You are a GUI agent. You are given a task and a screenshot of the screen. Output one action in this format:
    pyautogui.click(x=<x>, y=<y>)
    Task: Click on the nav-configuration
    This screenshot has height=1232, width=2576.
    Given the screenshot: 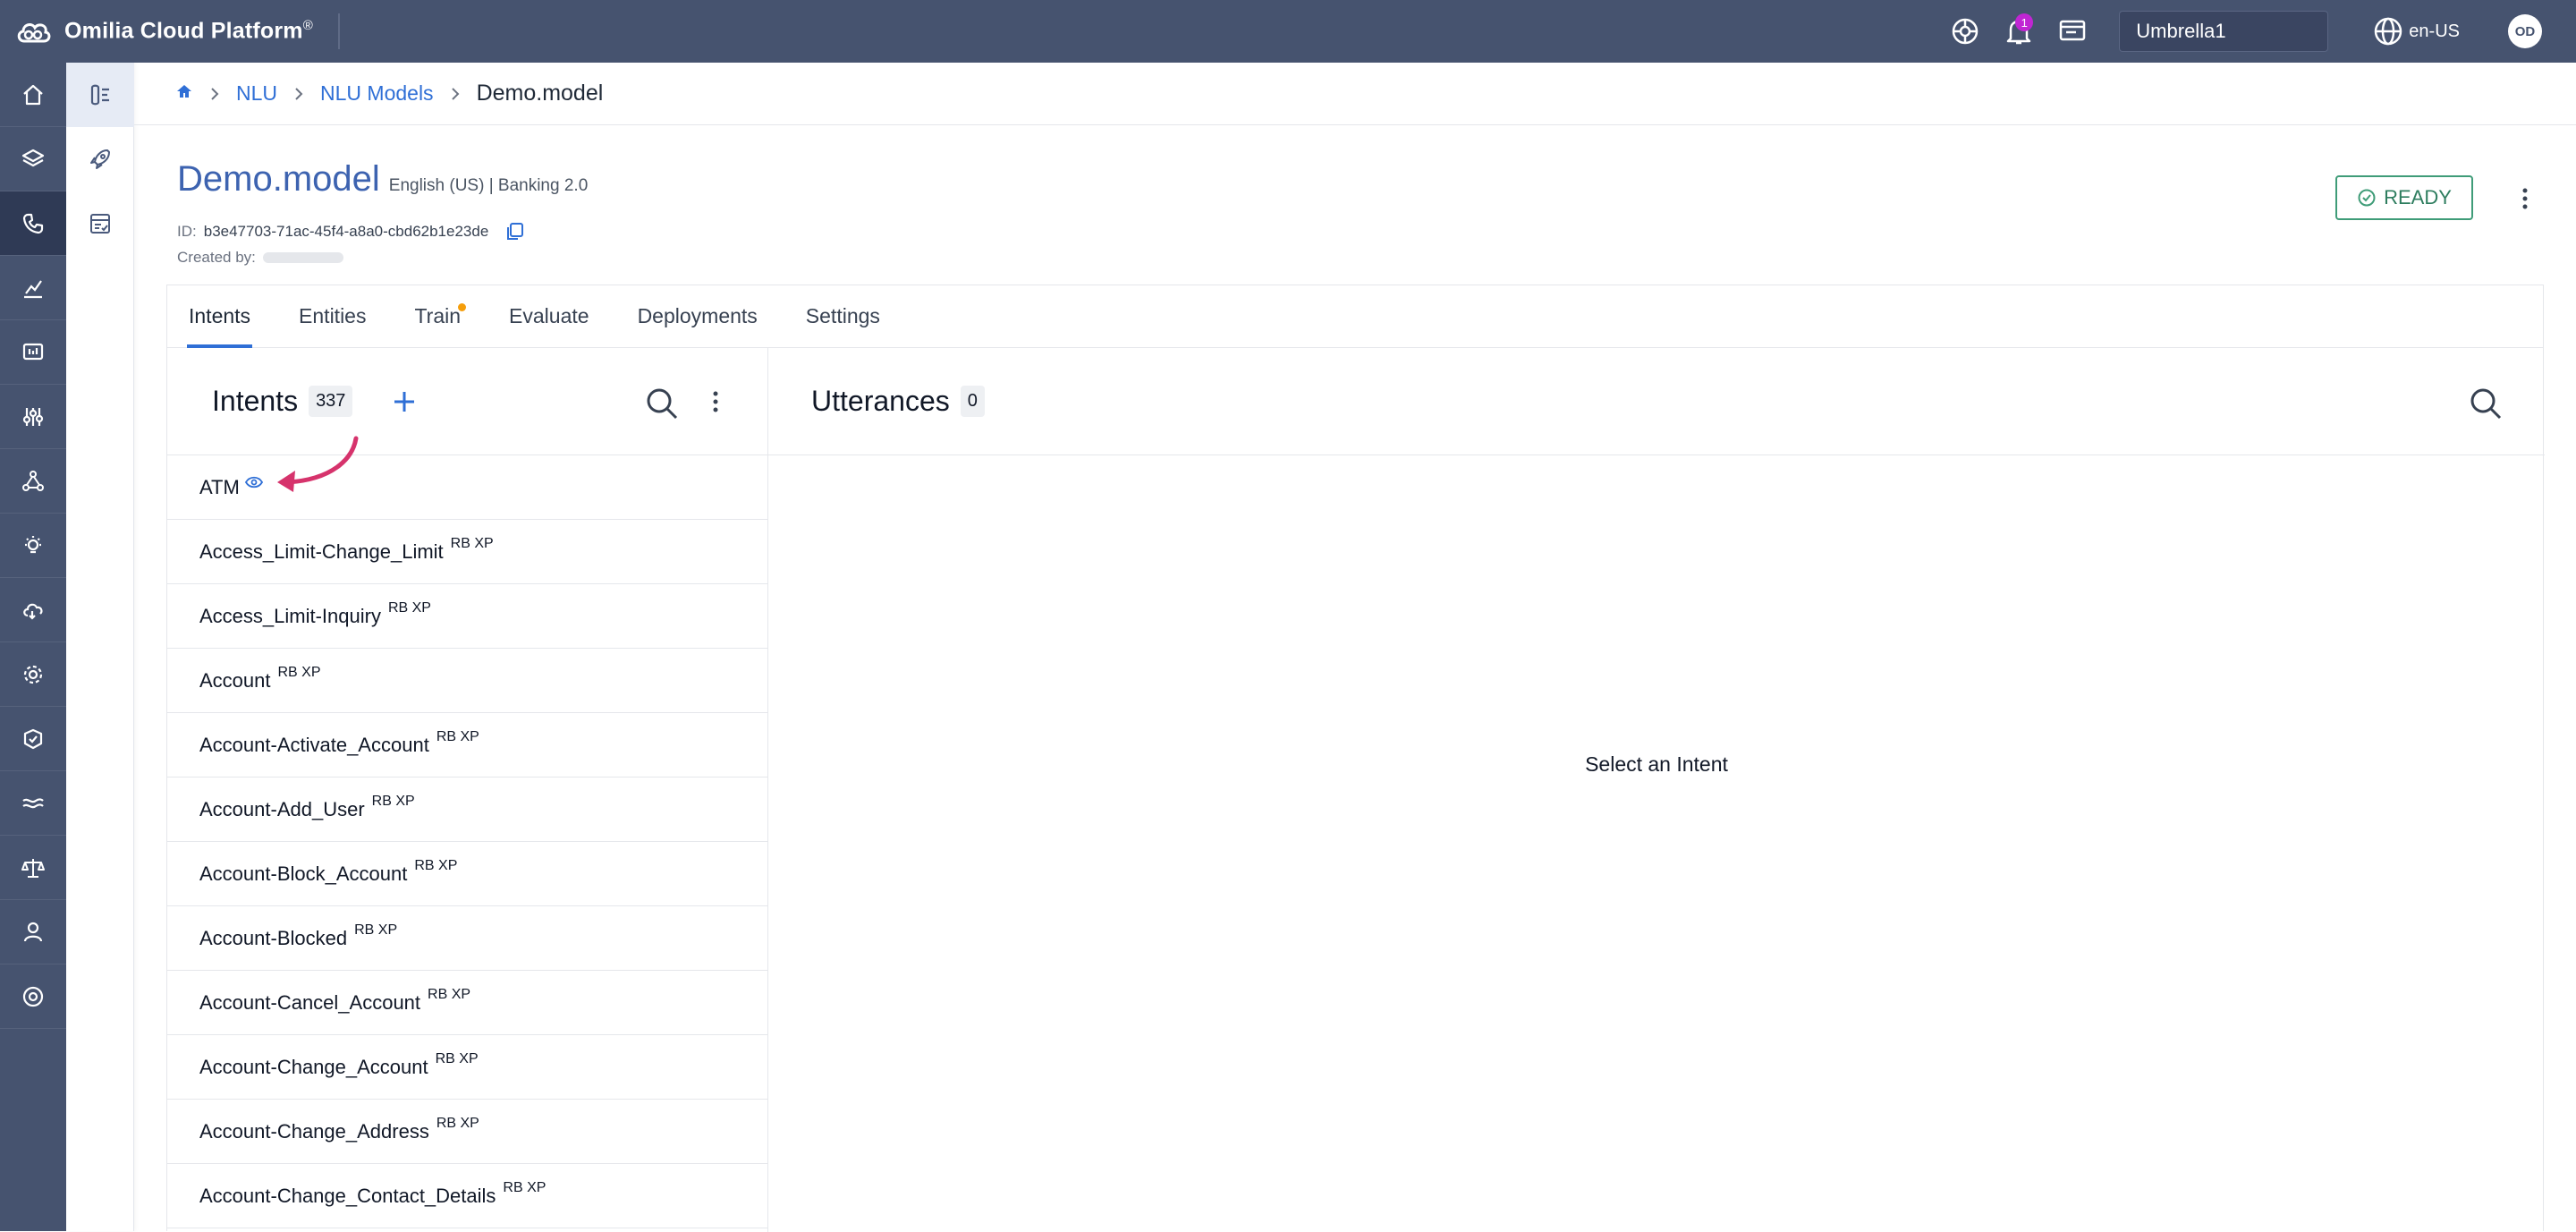 What is the action you would take?
    pyautogui.click(x=33, y=674)
    